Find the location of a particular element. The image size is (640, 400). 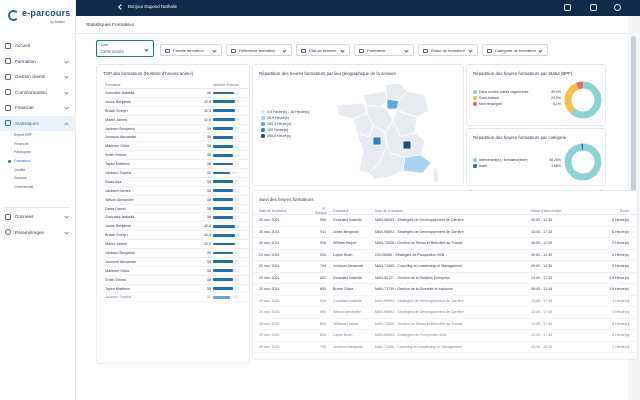

sidebar-item-formation: Formation is located at coordinates (38, 62).